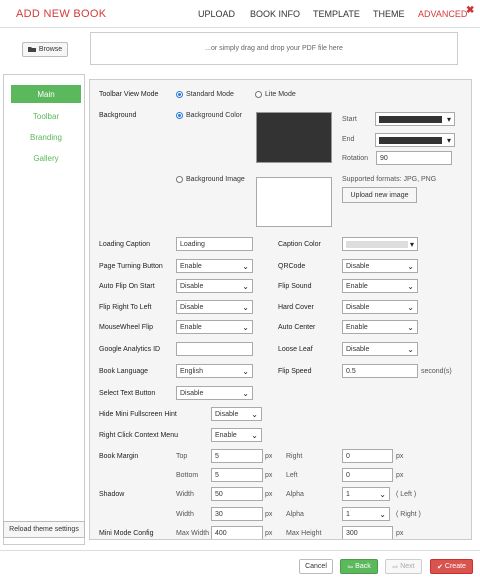 The height and width of the screenshot is (581, 480). I want to click on mini-mode-config-label: Mini Mode Config, so click(126, 533).